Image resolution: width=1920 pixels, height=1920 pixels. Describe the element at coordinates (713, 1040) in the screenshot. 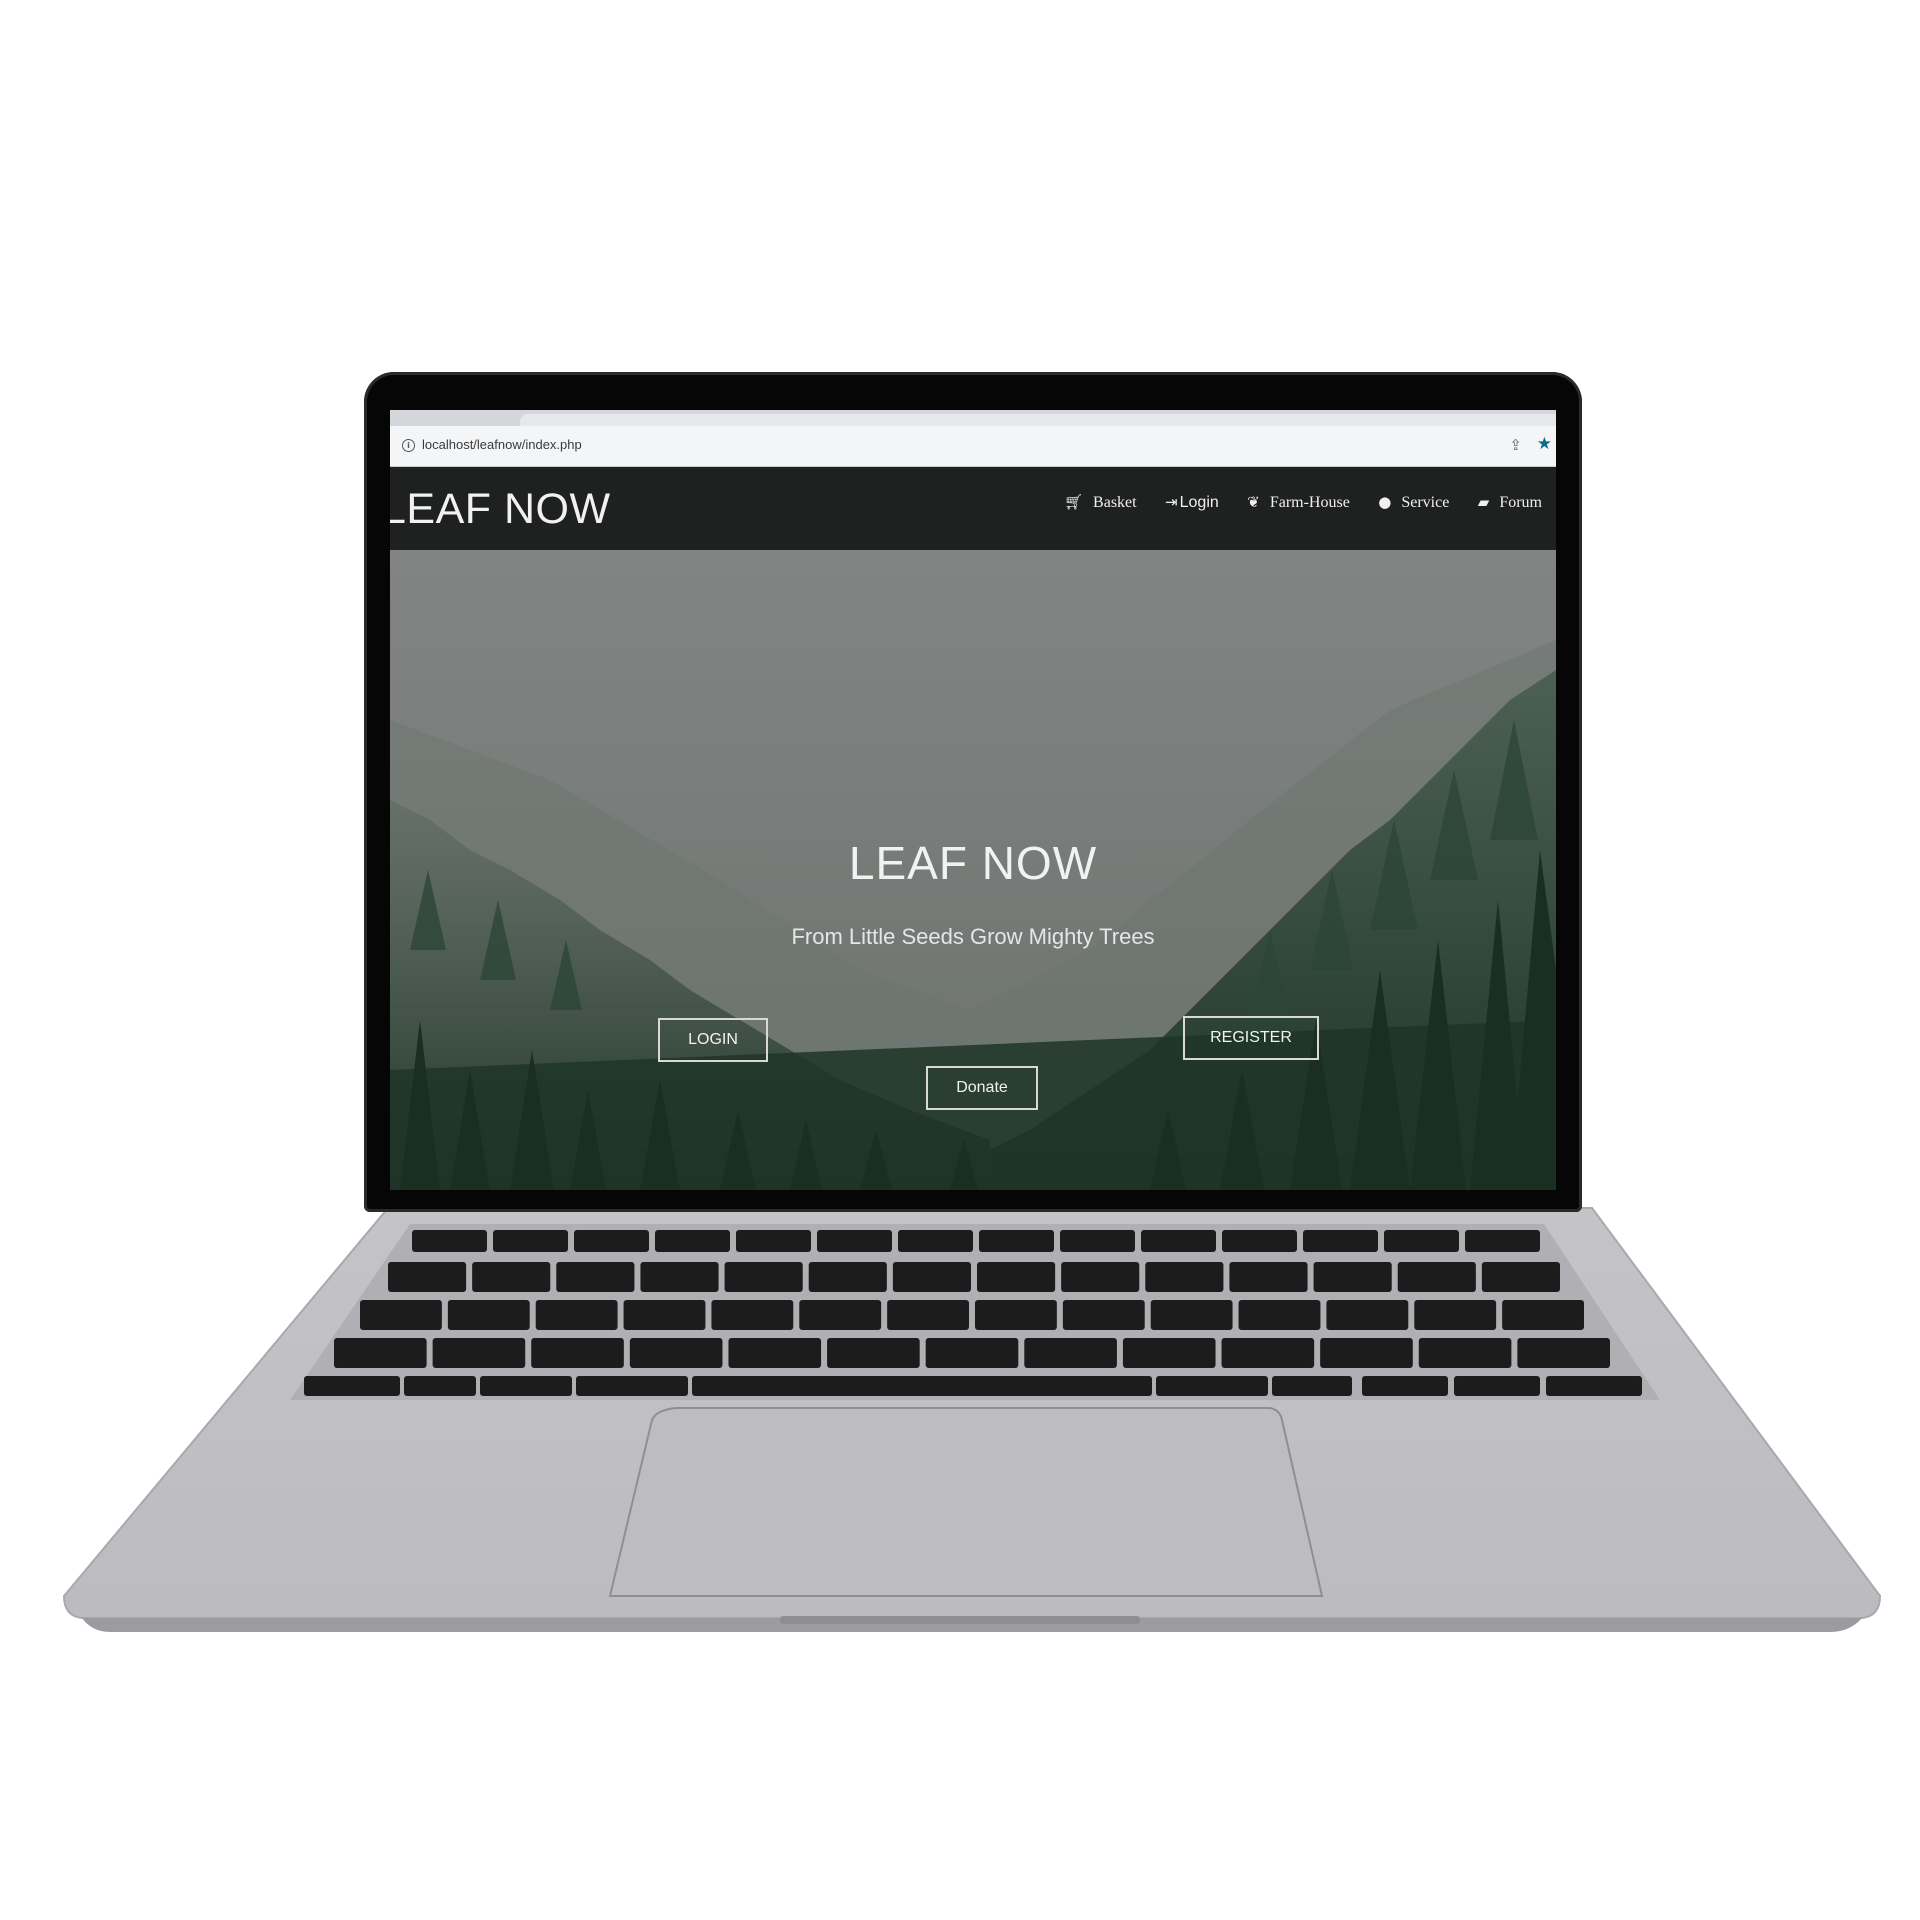

I see `login-button: LOGIN` at that location.